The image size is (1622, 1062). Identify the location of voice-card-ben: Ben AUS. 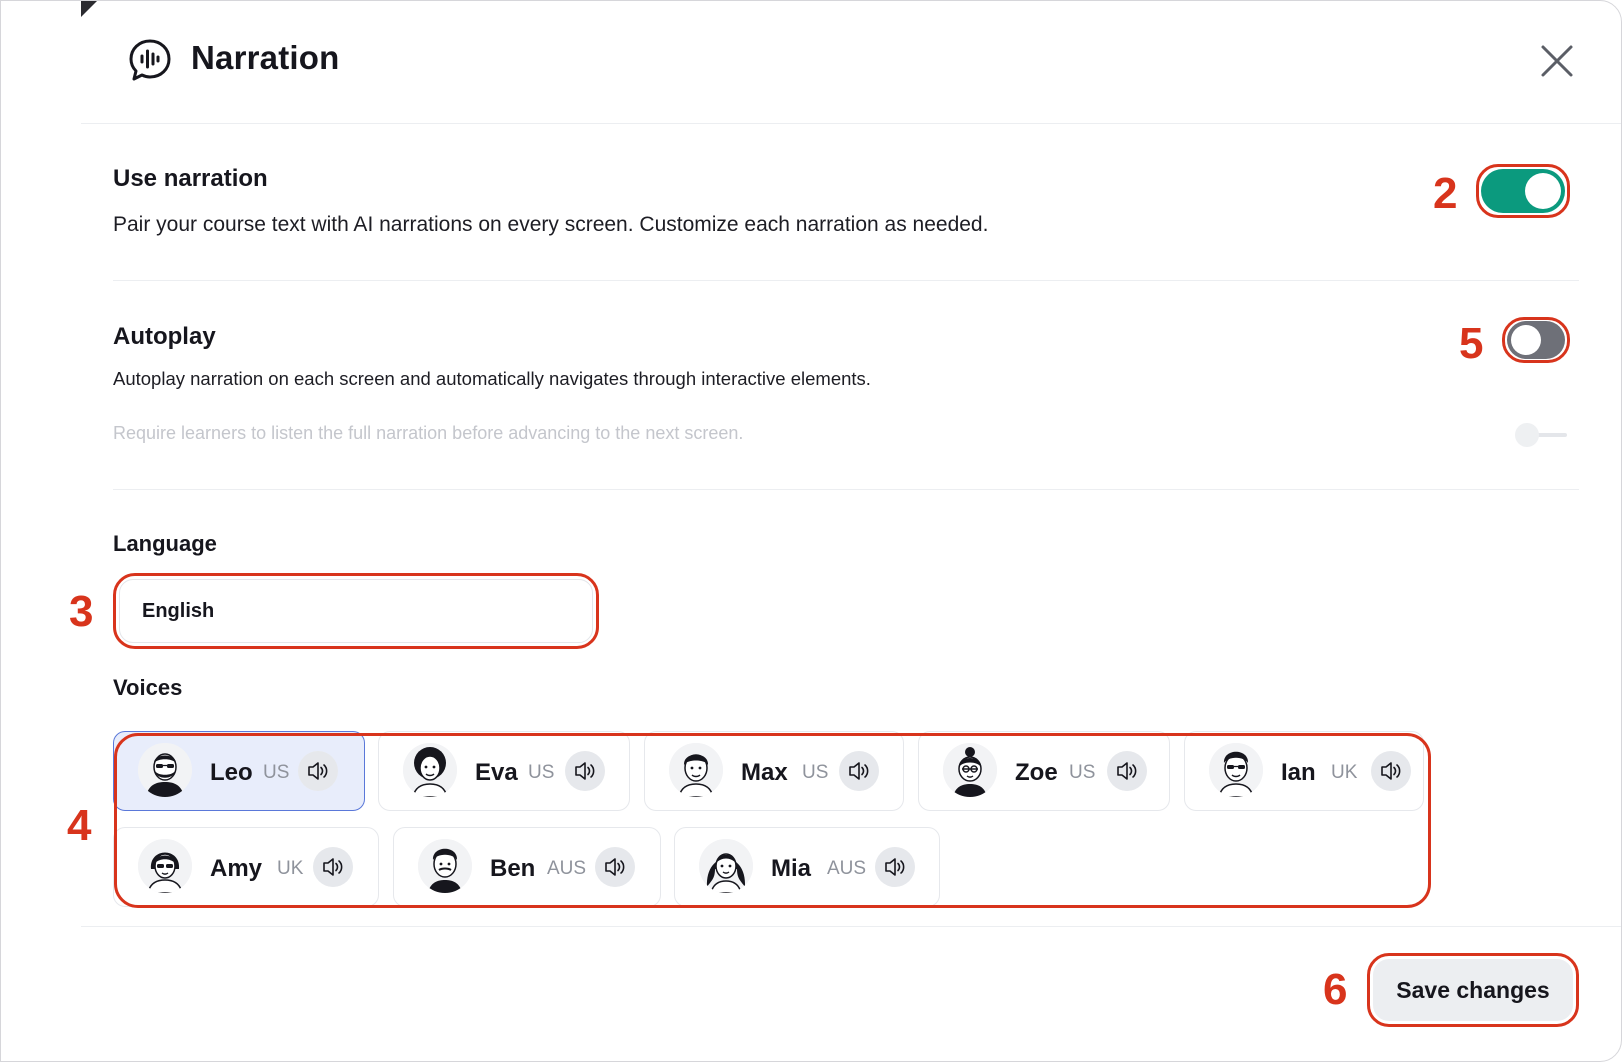
(527, 867).